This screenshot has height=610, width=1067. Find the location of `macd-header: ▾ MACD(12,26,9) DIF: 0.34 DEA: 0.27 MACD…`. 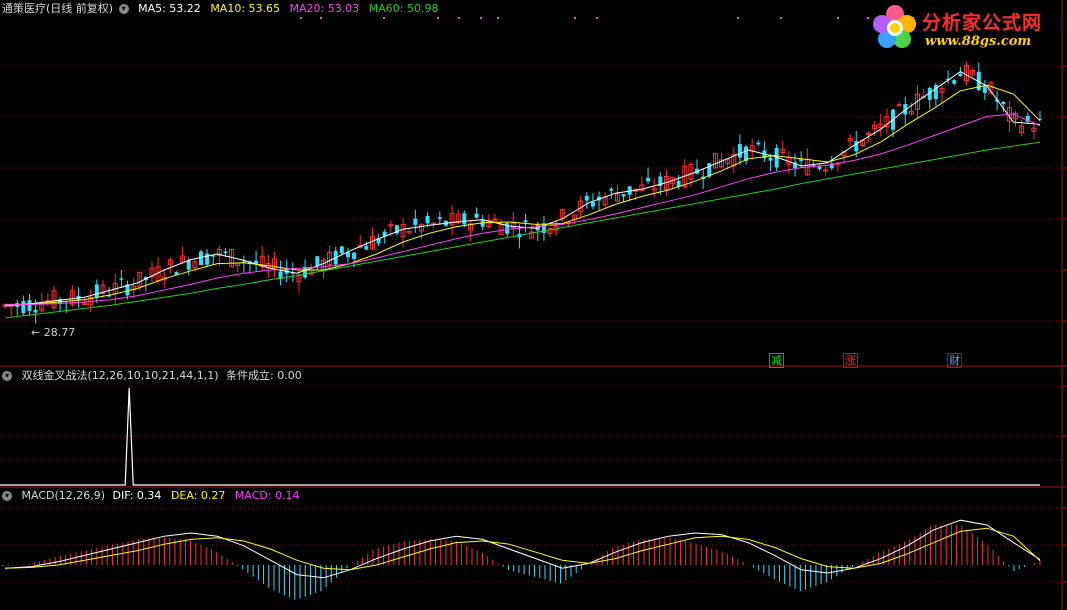

macd-header: ▾ MACD(12,26,9) DIF: 0.34 DEA: 0.27 MACD… is located at coordinates (154, 496).